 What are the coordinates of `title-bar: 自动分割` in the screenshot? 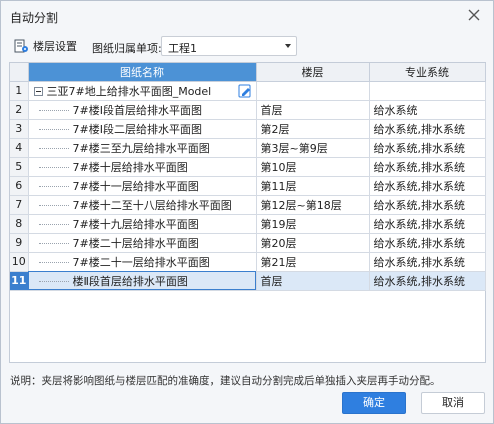 It's located at (247, 16).